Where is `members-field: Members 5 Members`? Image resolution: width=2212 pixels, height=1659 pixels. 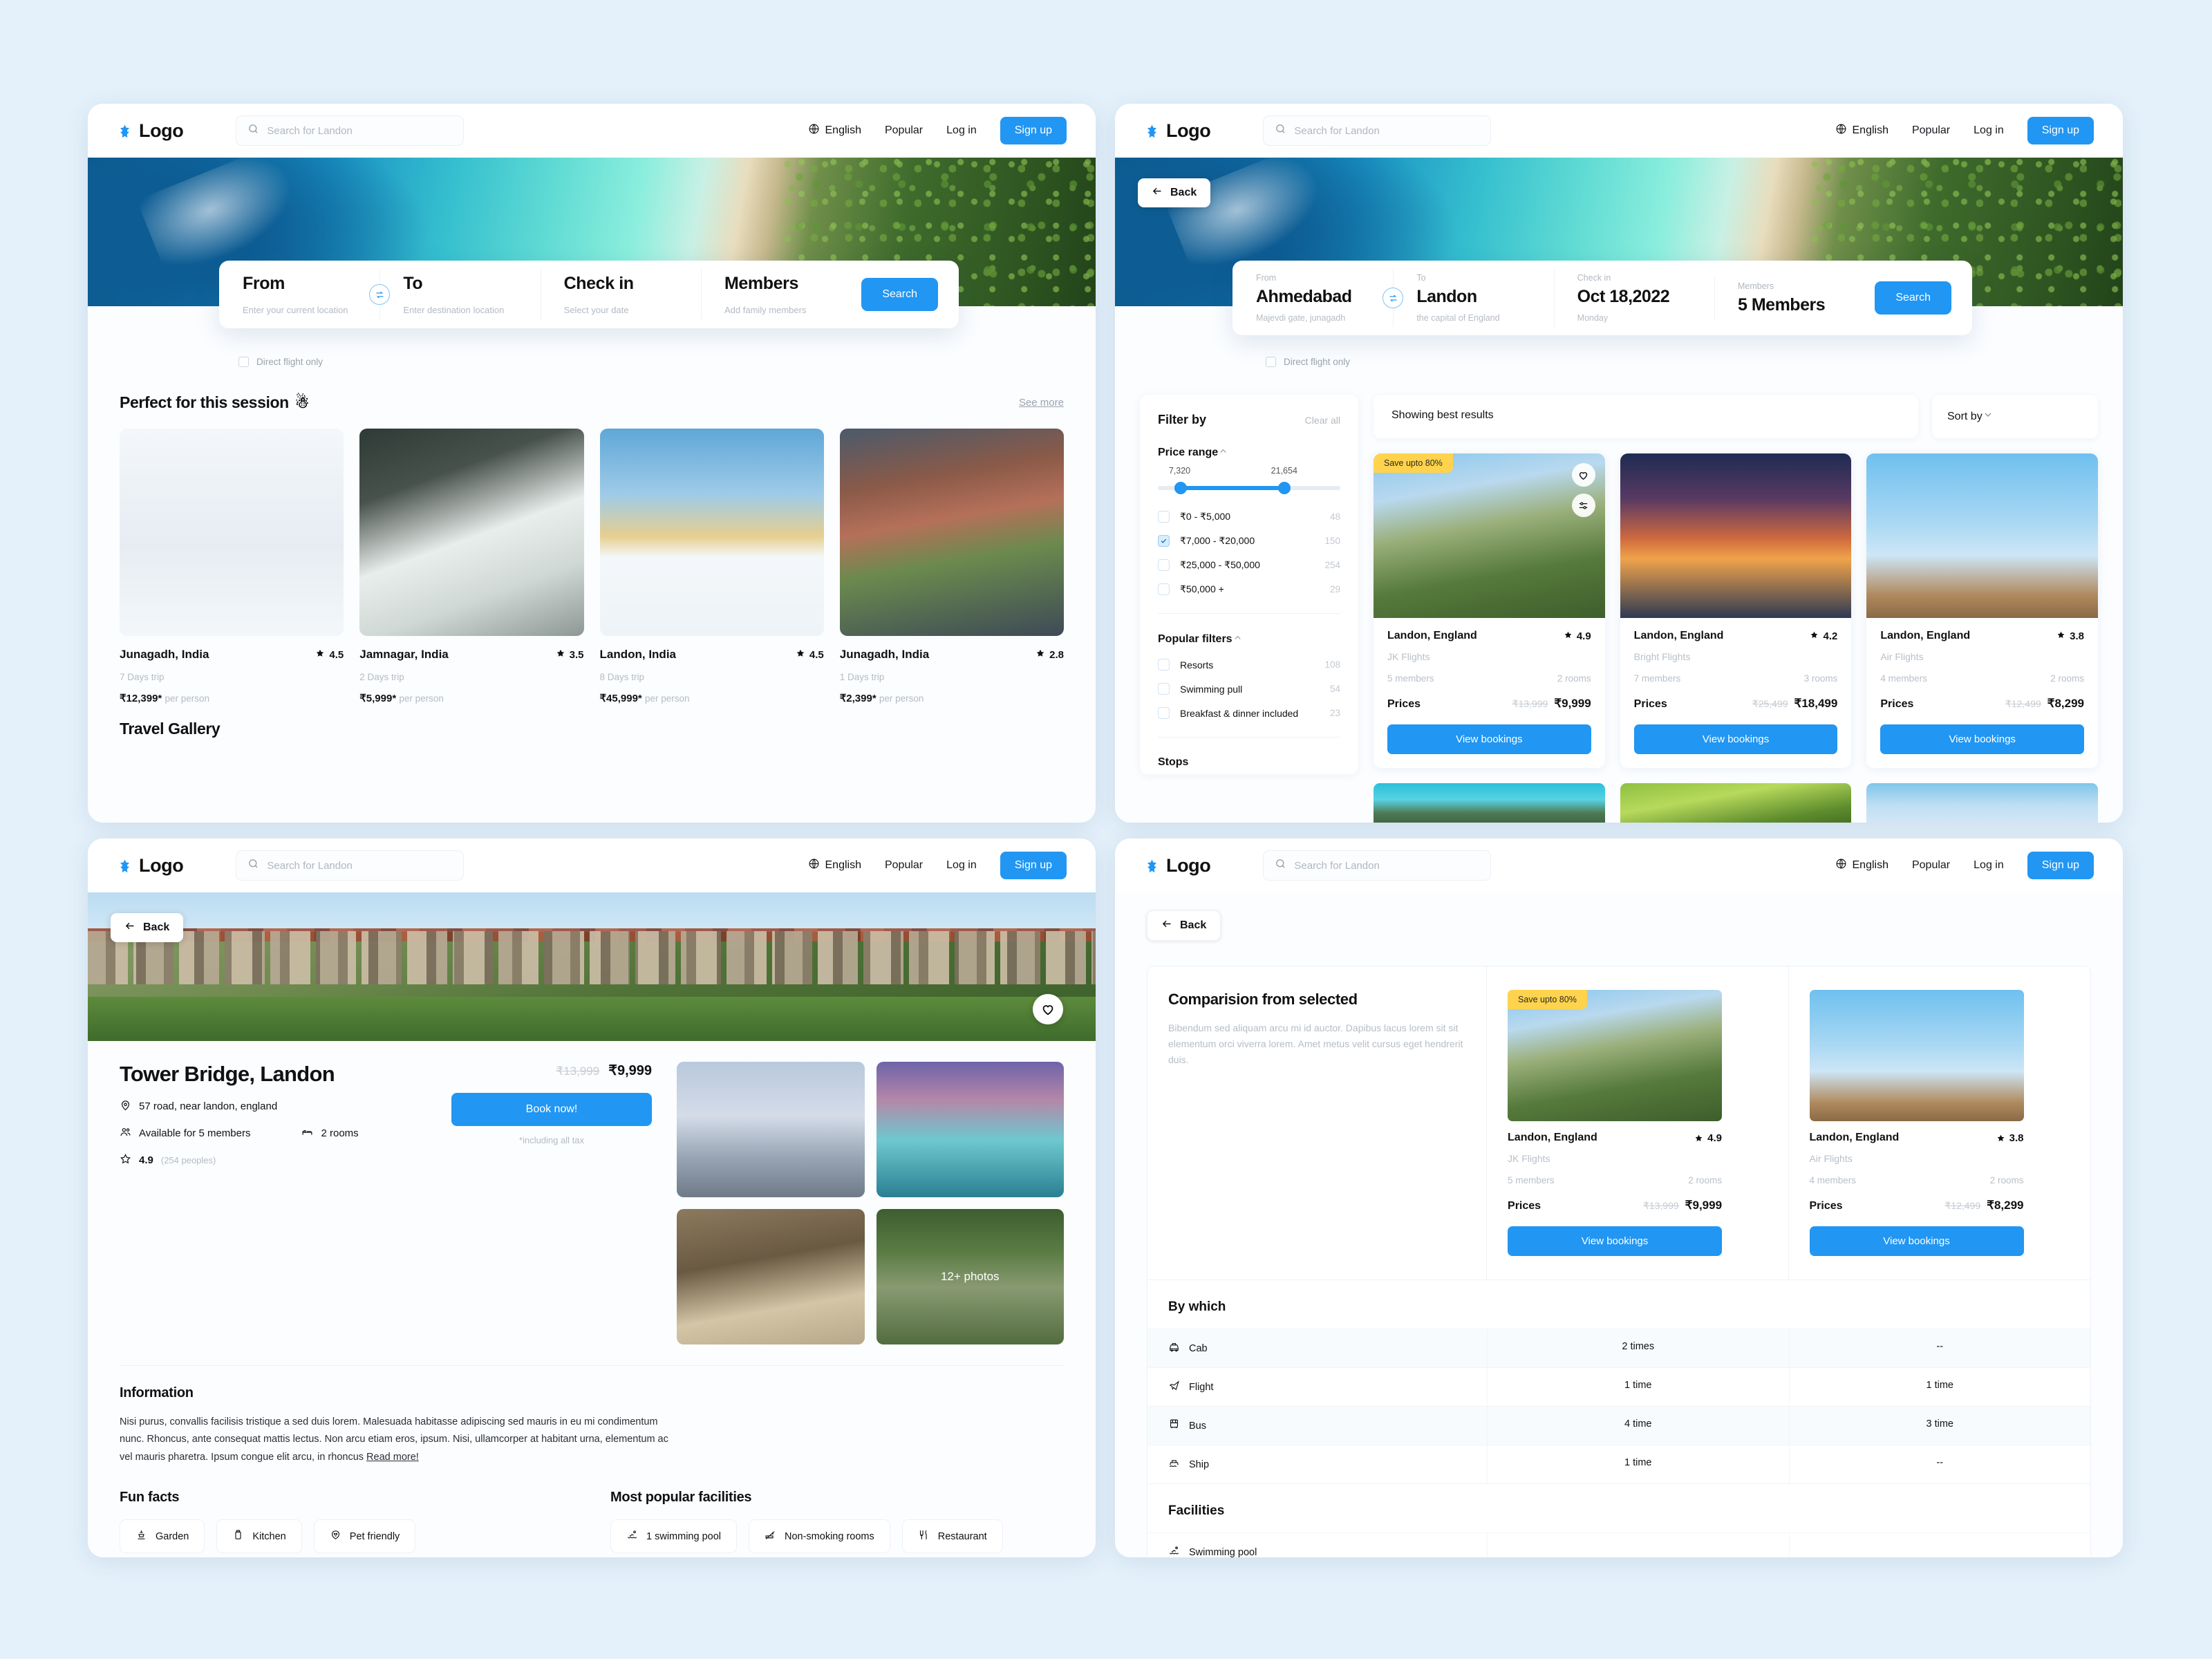
members-field: Members 5 Members is located at coordinates (1794, 297).